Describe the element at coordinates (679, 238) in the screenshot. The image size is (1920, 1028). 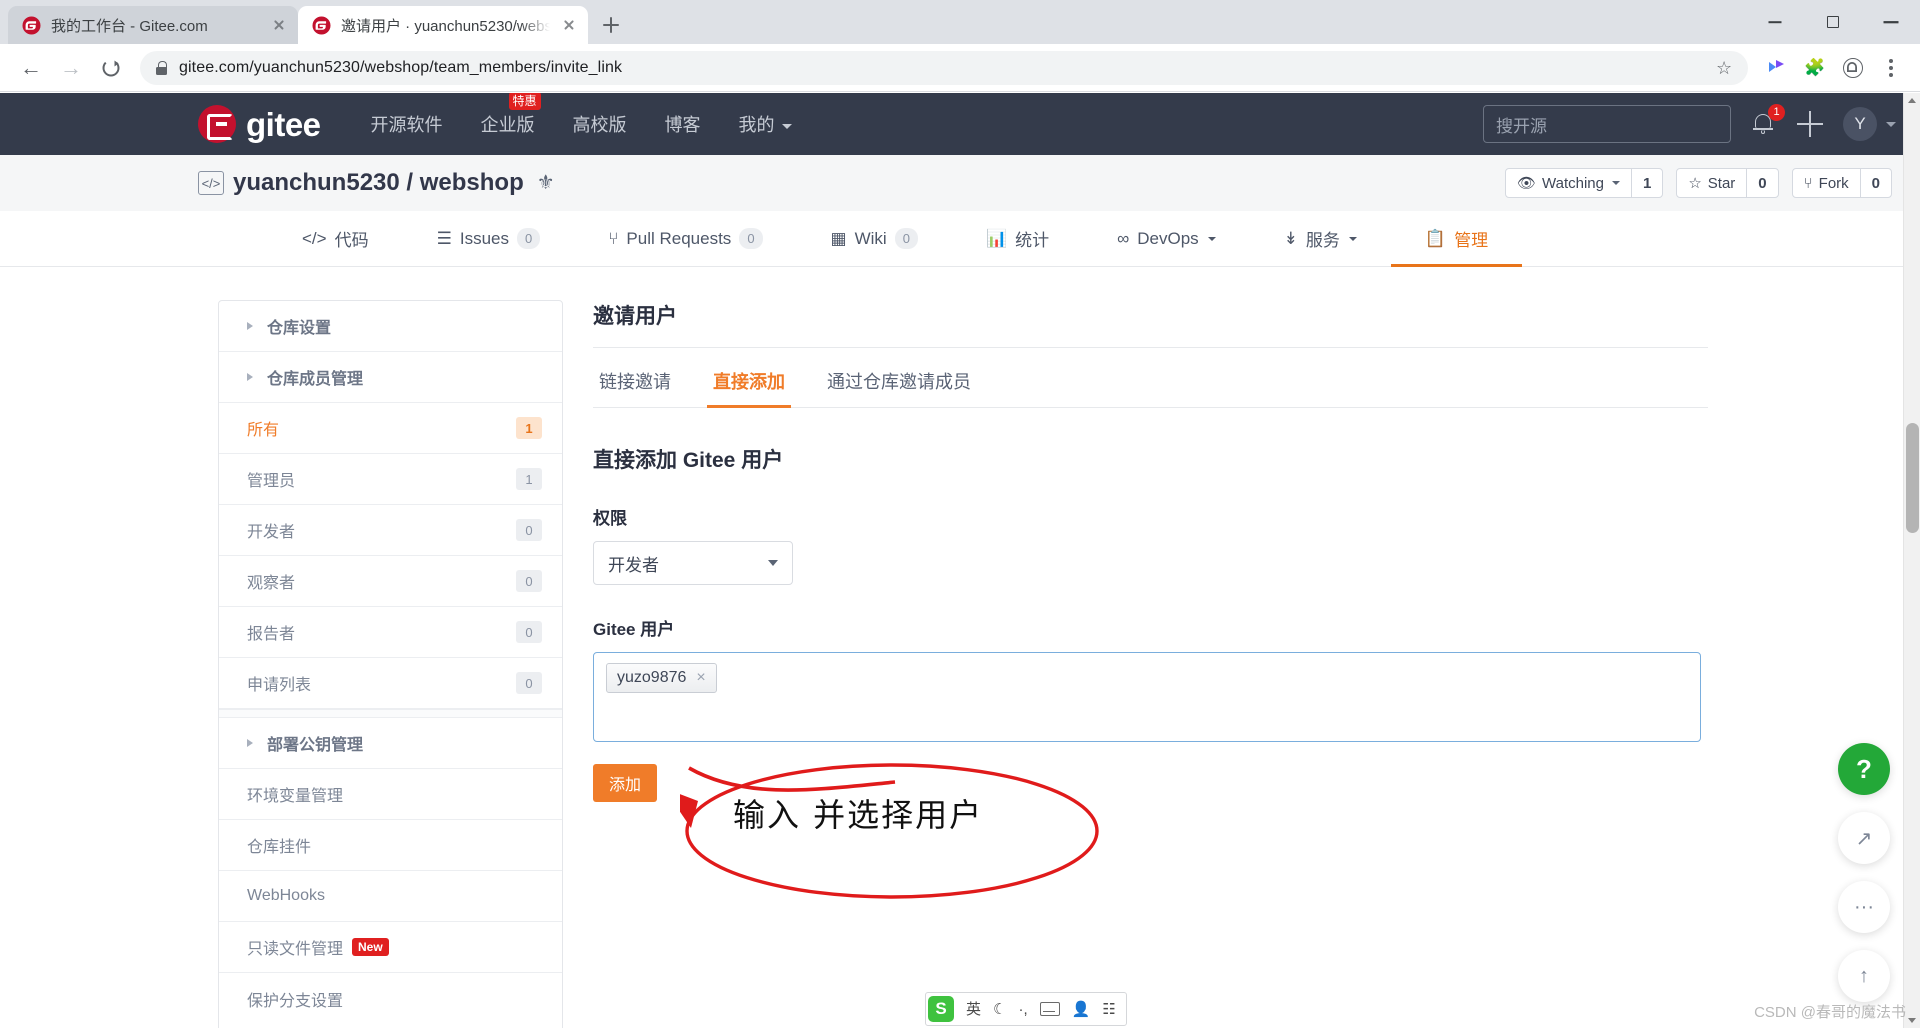
I see `tab-pull-requests-label: Pull Requests` at that location.